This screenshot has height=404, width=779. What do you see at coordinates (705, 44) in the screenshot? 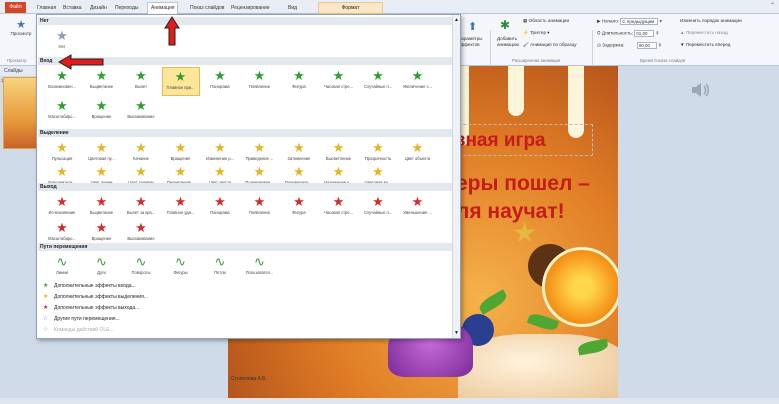
I see `move-later-button: ▼ Переместить вперед` at bounding box center [705, 44].